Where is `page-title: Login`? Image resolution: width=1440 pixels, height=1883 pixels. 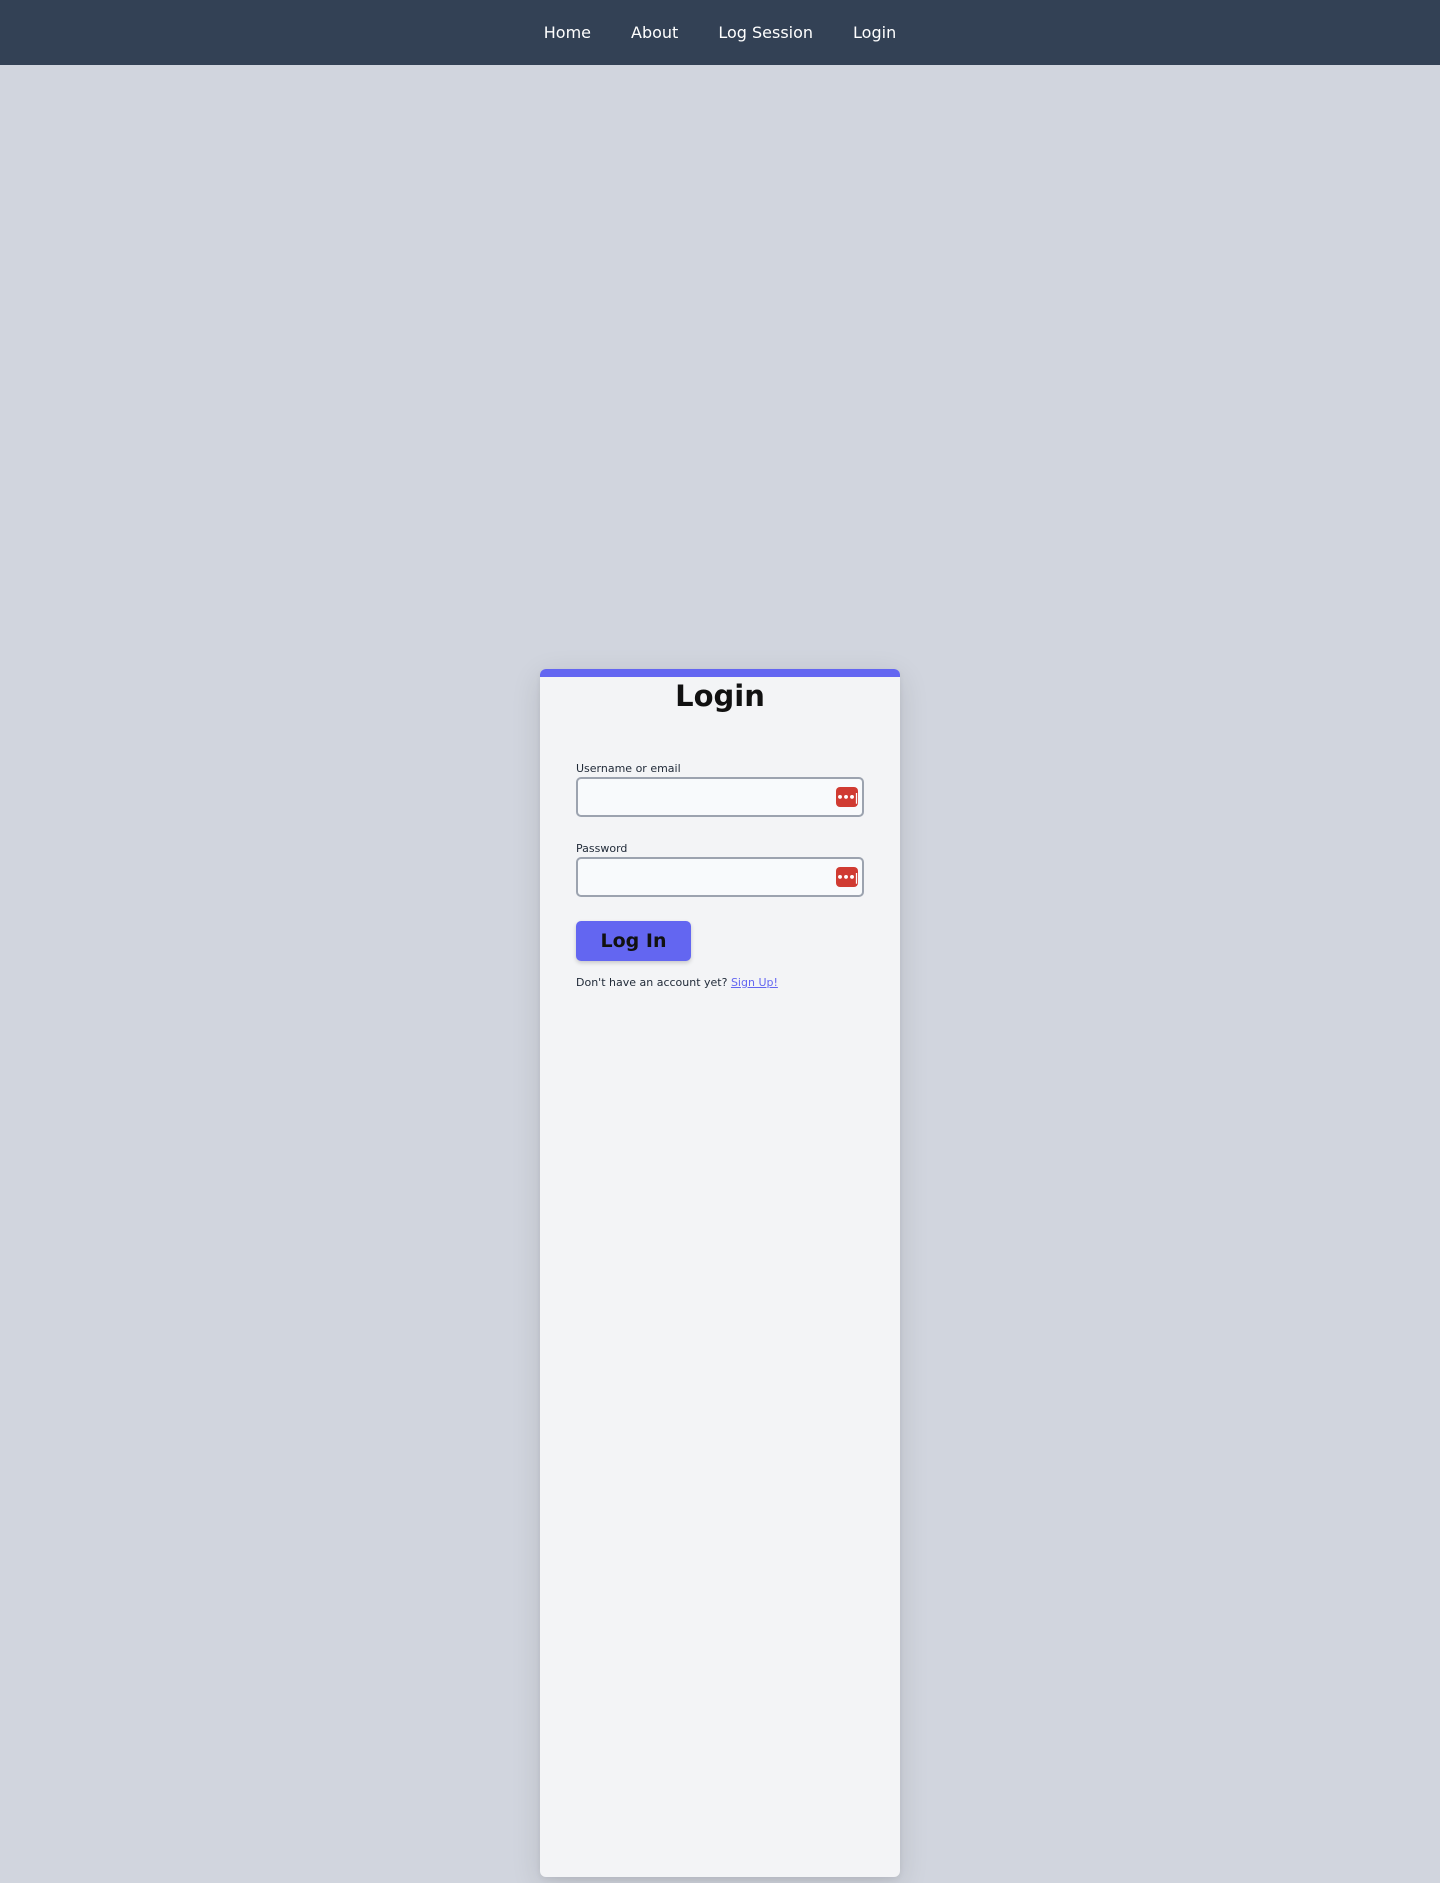 page-title: Login is located at coordinates (720, 696).